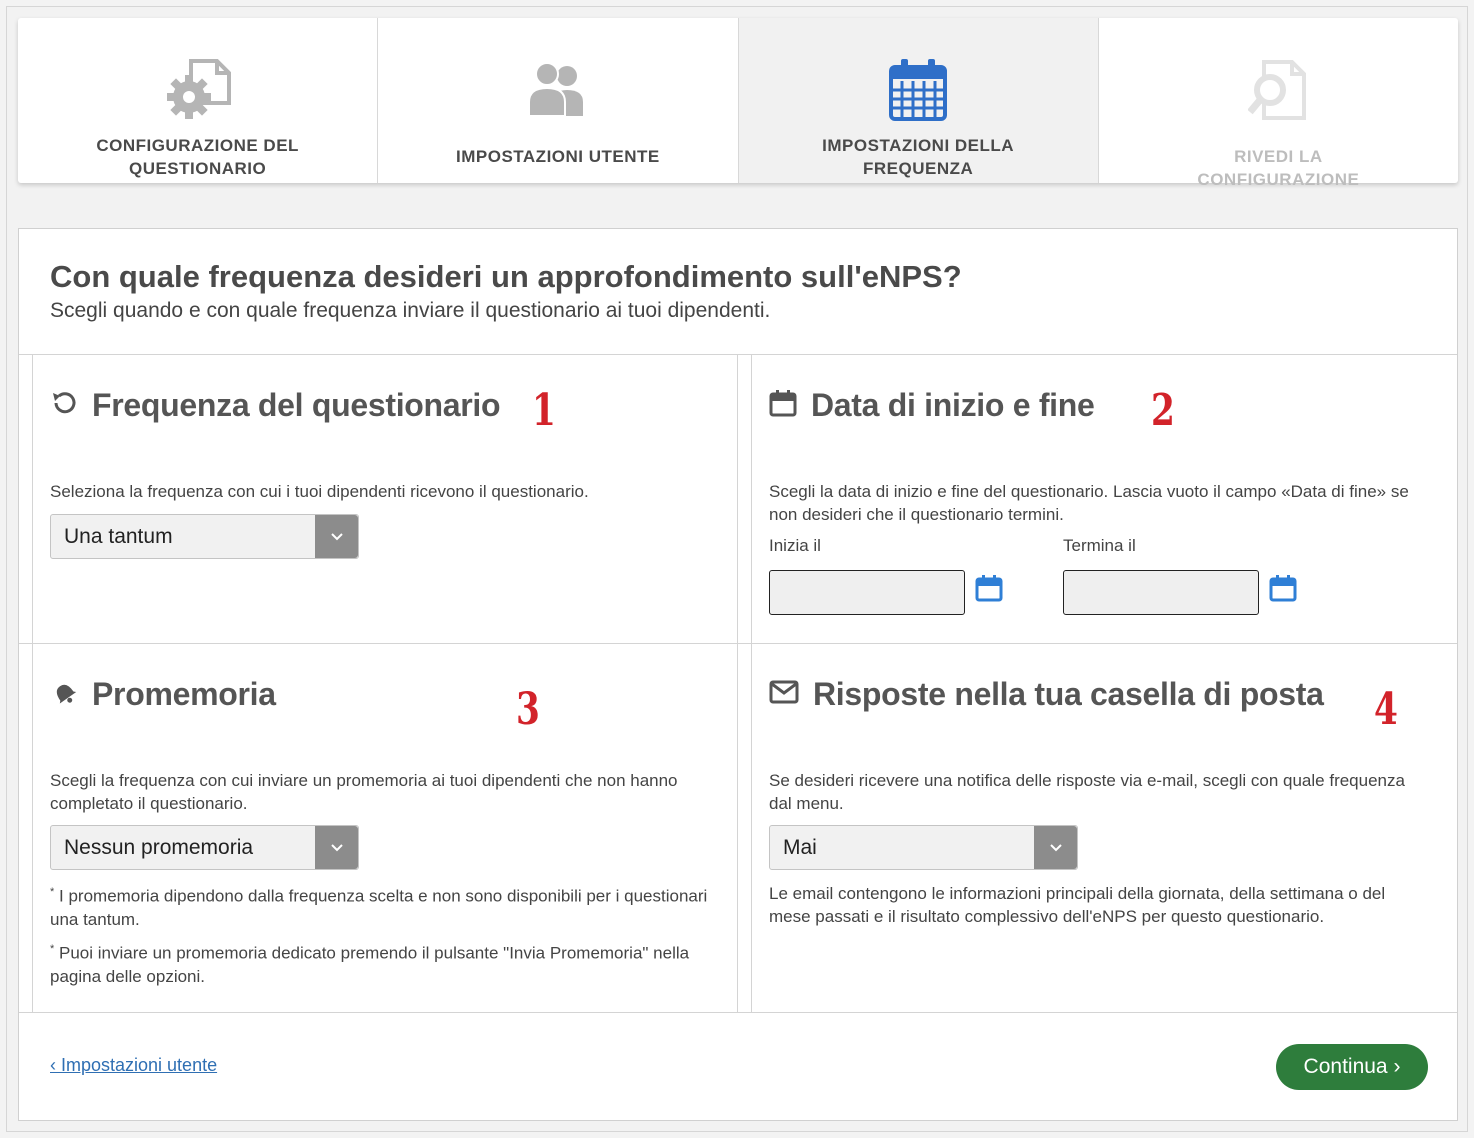 Image resolution: width=1474 pixels, height=1138 pixels. Describe the element at coordinates (918, 90) in the screenshot. I see `calendar-icon` at that location.